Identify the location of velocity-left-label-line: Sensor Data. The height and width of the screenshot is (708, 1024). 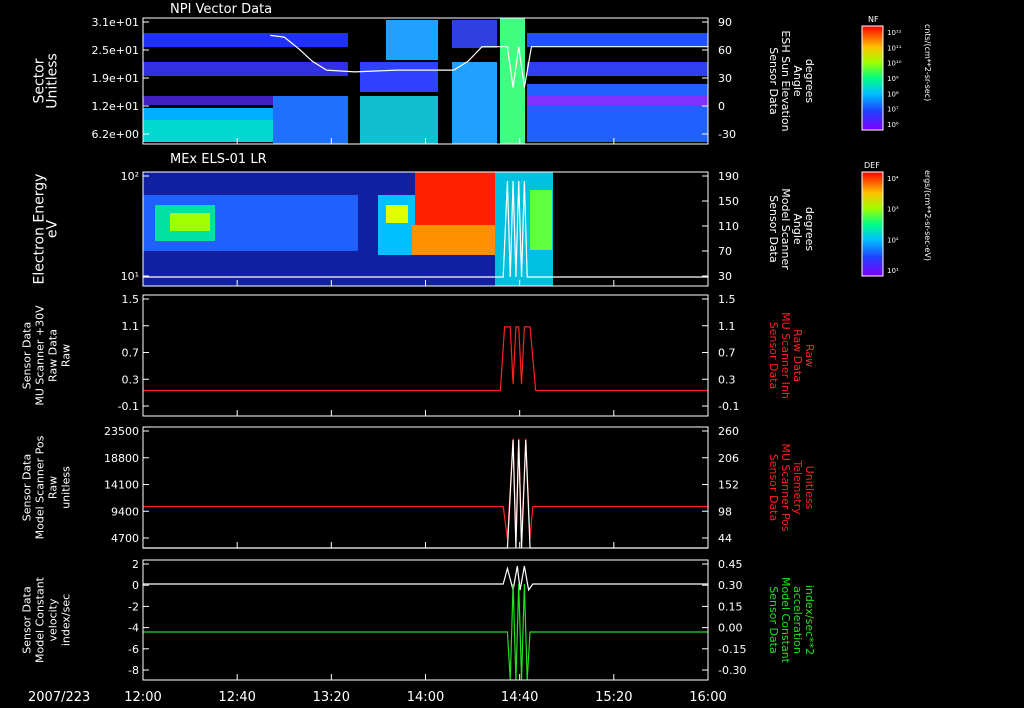
(27, 619).